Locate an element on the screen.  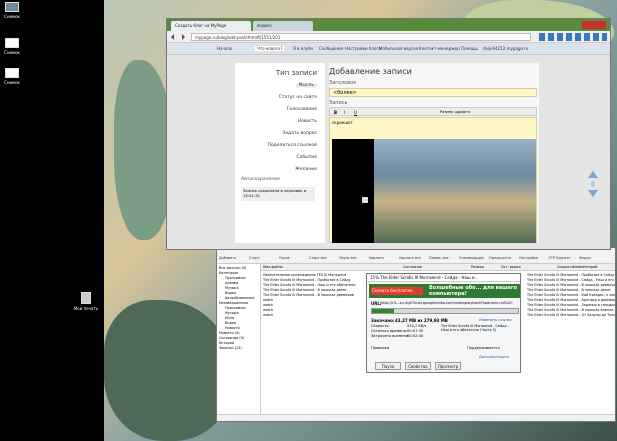
column-header: Размер is located at coordinates (477, 267).